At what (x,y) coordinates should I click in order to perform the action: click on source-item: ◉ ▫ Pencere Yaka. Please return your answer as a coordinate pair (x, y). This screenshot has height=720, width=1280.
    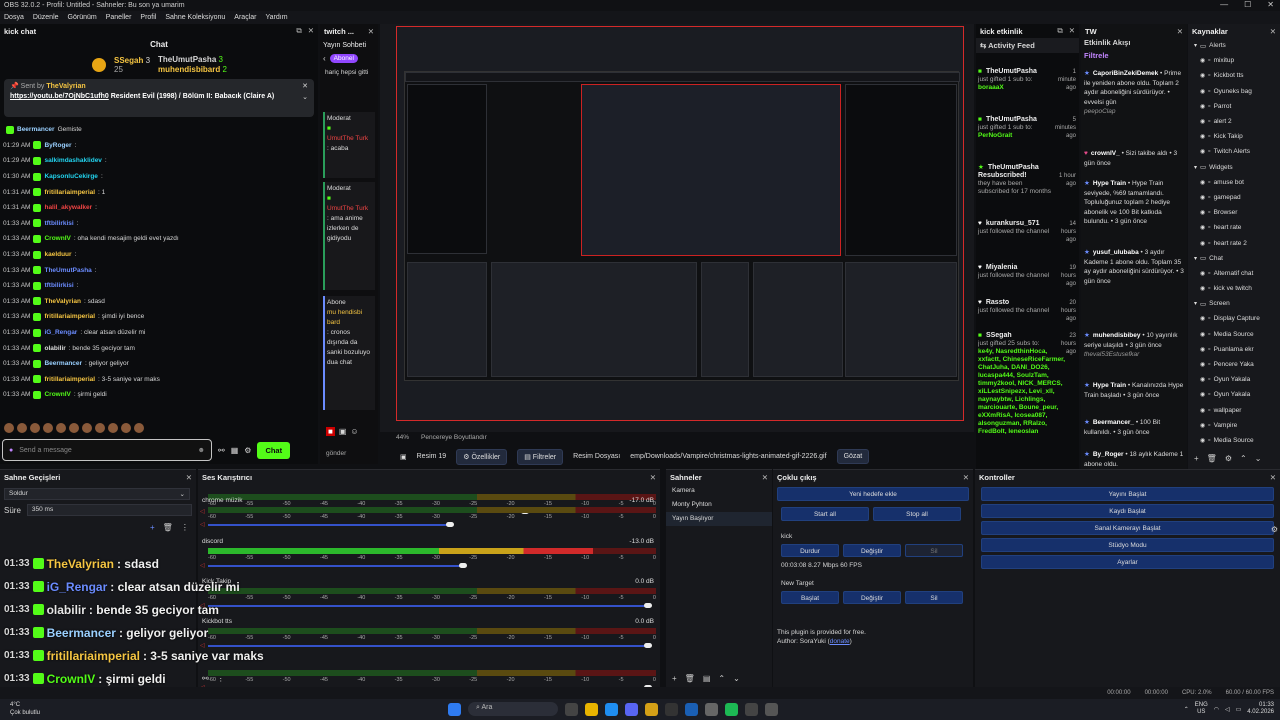
    Looking at the image, I should click on (1234, 364).